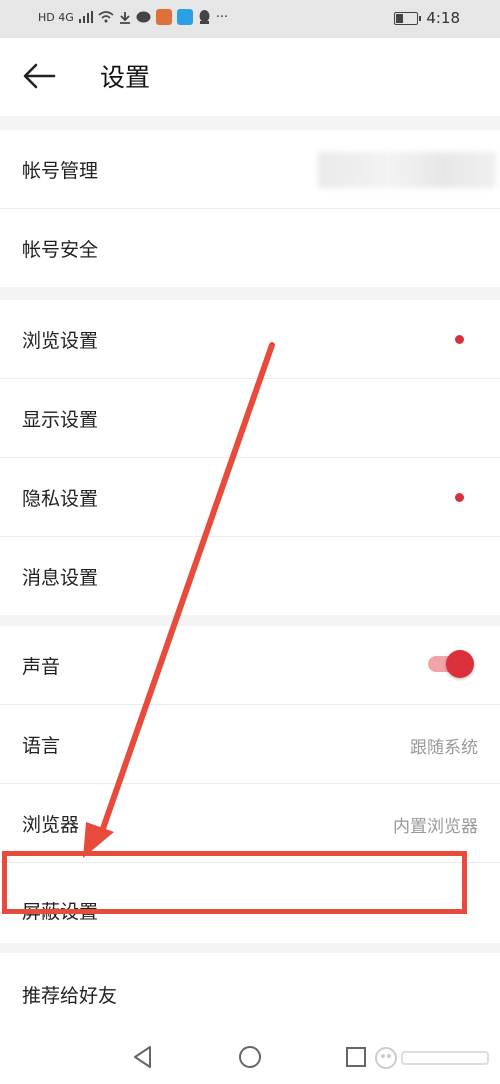 This screenshot has height=1084, width=500. I want to click on account-security-item: 帐号安全, so click(250, 248).